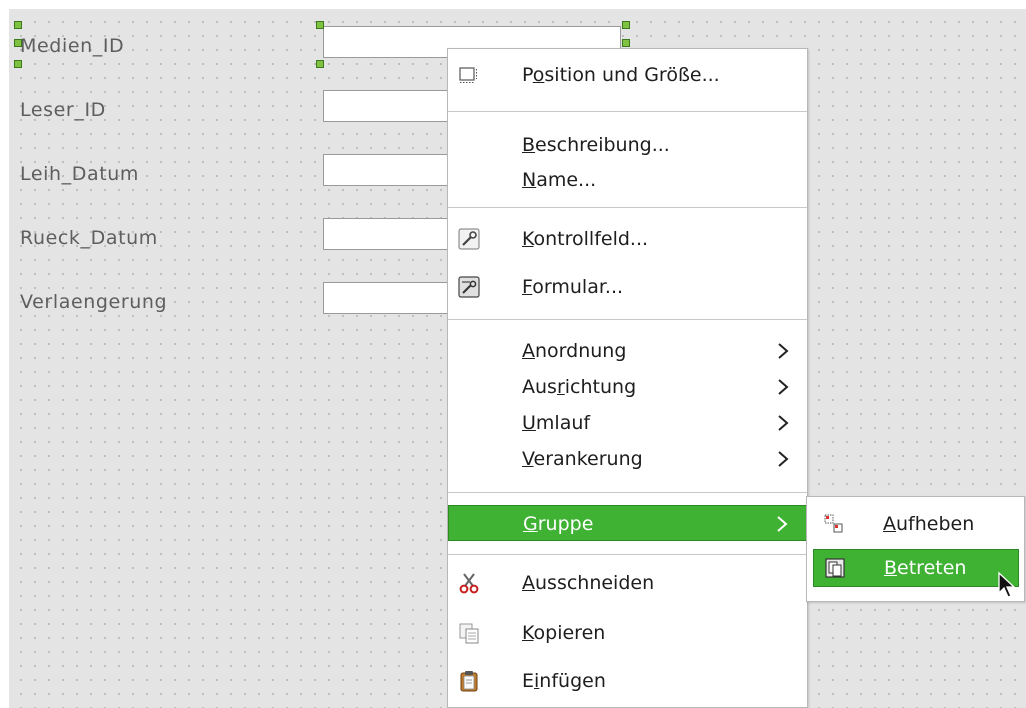  What do you see at coordinates (627, 523) in the screenshot?
I see `menu-item-gruppe: Gruppe` at bounding box center [627, 523].